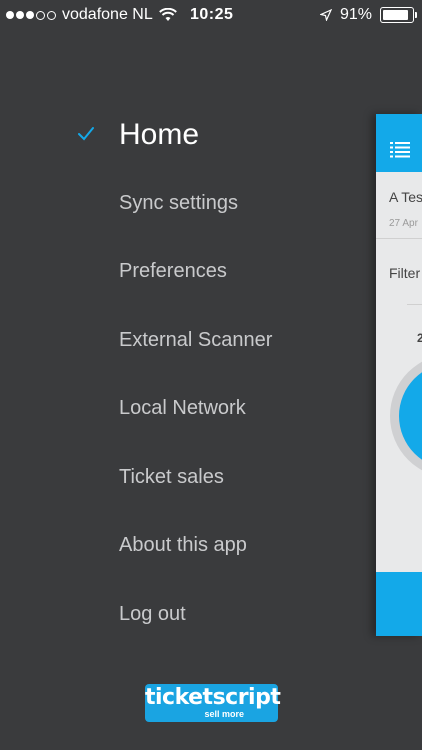  Describe the element at coordinates (399, 375) in the screenshot. I see `main-content-panel: A Tes 27 Apr Filter 2` at that location.